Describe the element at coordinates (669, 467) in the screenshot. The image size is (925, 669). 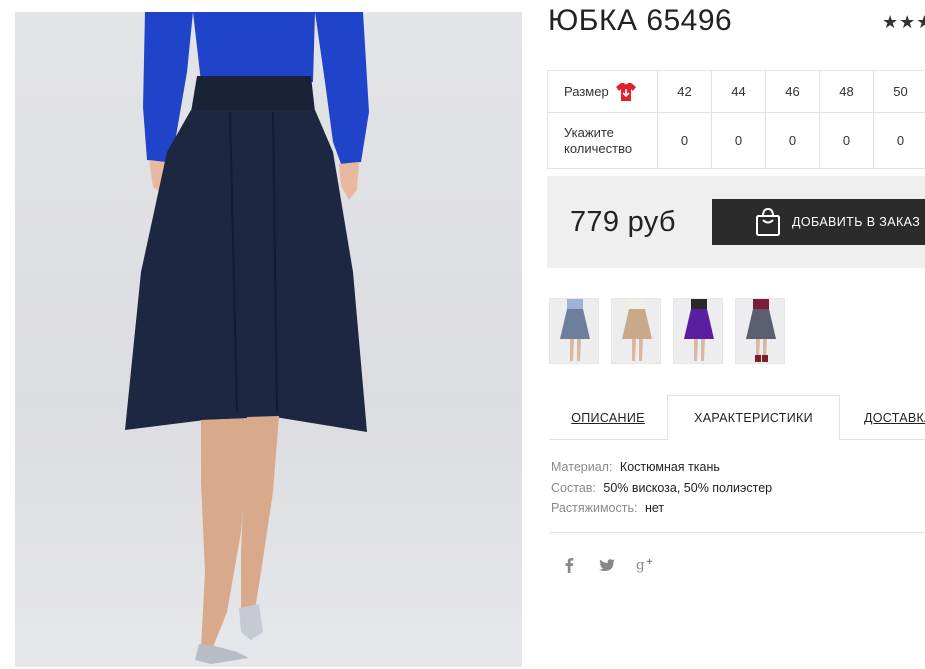
I see `spec-value: Костюмная ткань` at that location.